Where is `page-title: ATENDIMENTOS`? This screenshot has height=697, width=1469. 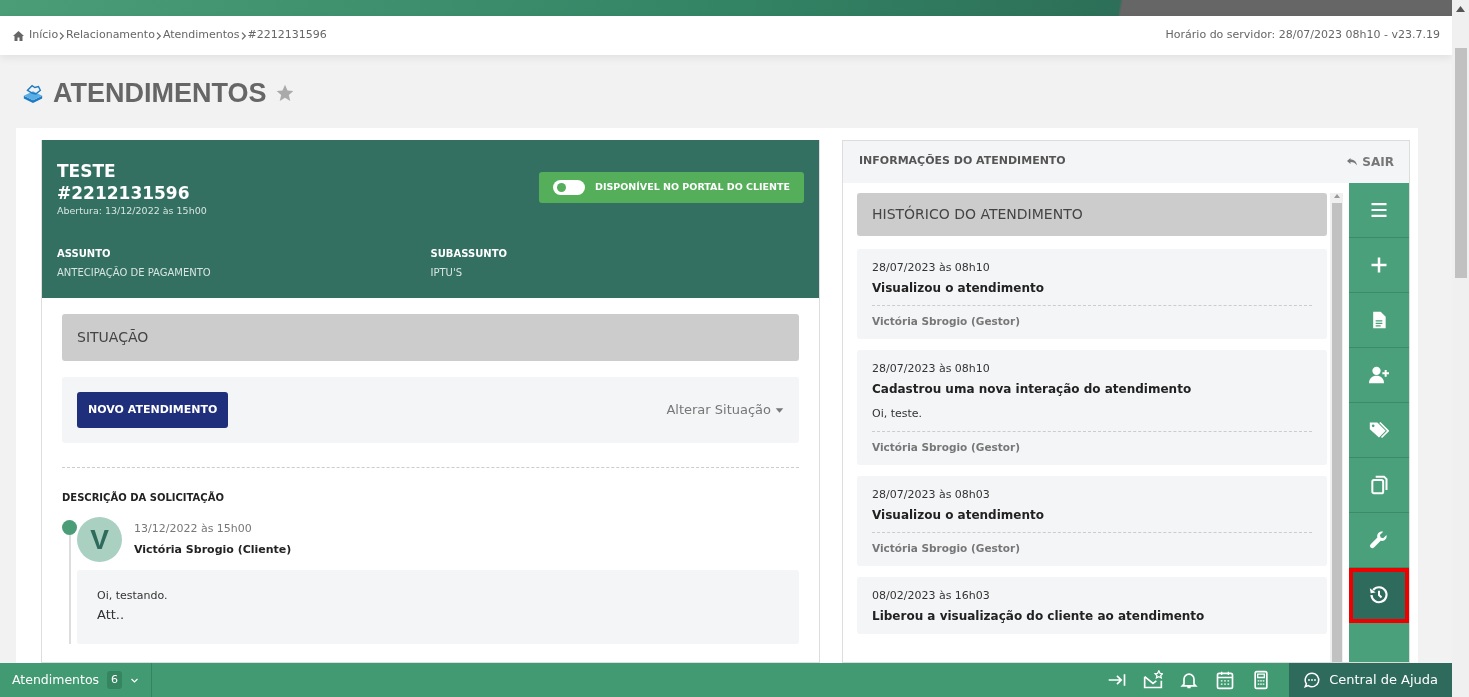
page-title: ATENDIMENTOS is located at coordinates (160, 93).